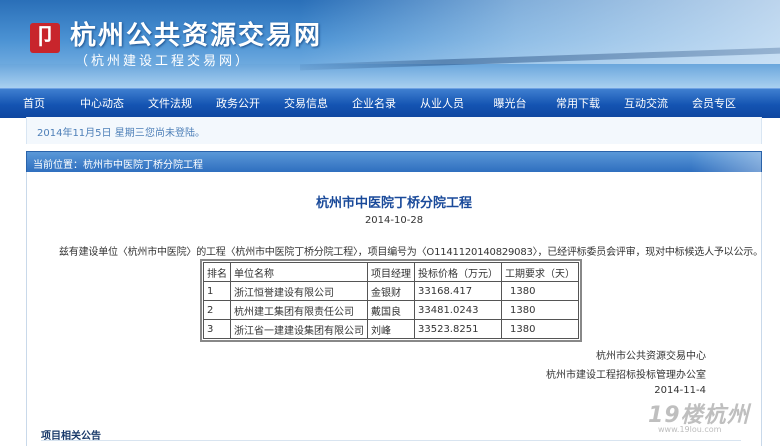 This screenshot has width=780, height=446. Describe the element at coordinates (578, 103) in the screenshot. I see `nav-item-downloads: 常用下载` at that location.